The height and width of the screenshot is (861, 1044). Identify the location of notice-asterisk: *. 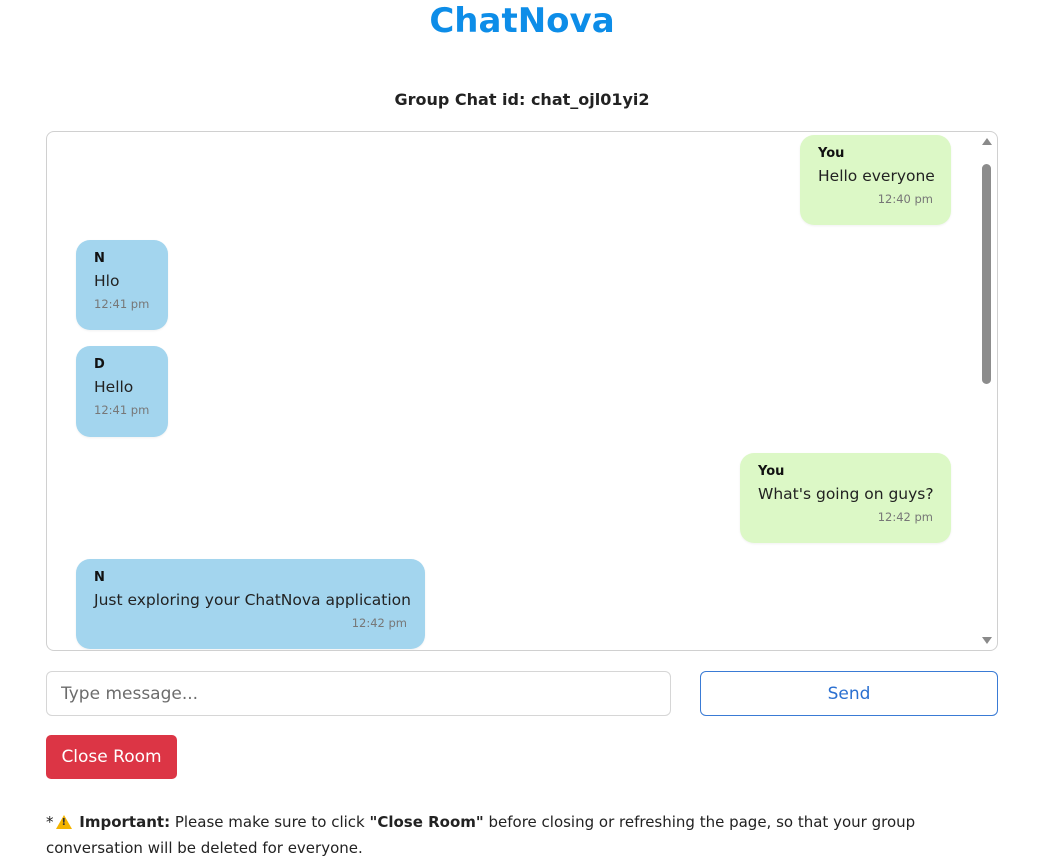
(50, 822).